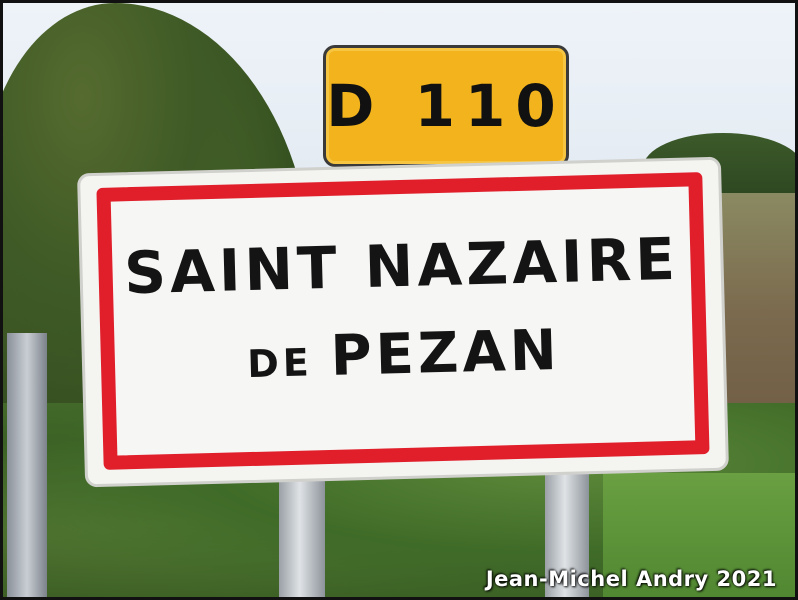 The width and height of the screenshot is (798, 600). I want to click on route-number-sign: D 110, so click(446, 106).